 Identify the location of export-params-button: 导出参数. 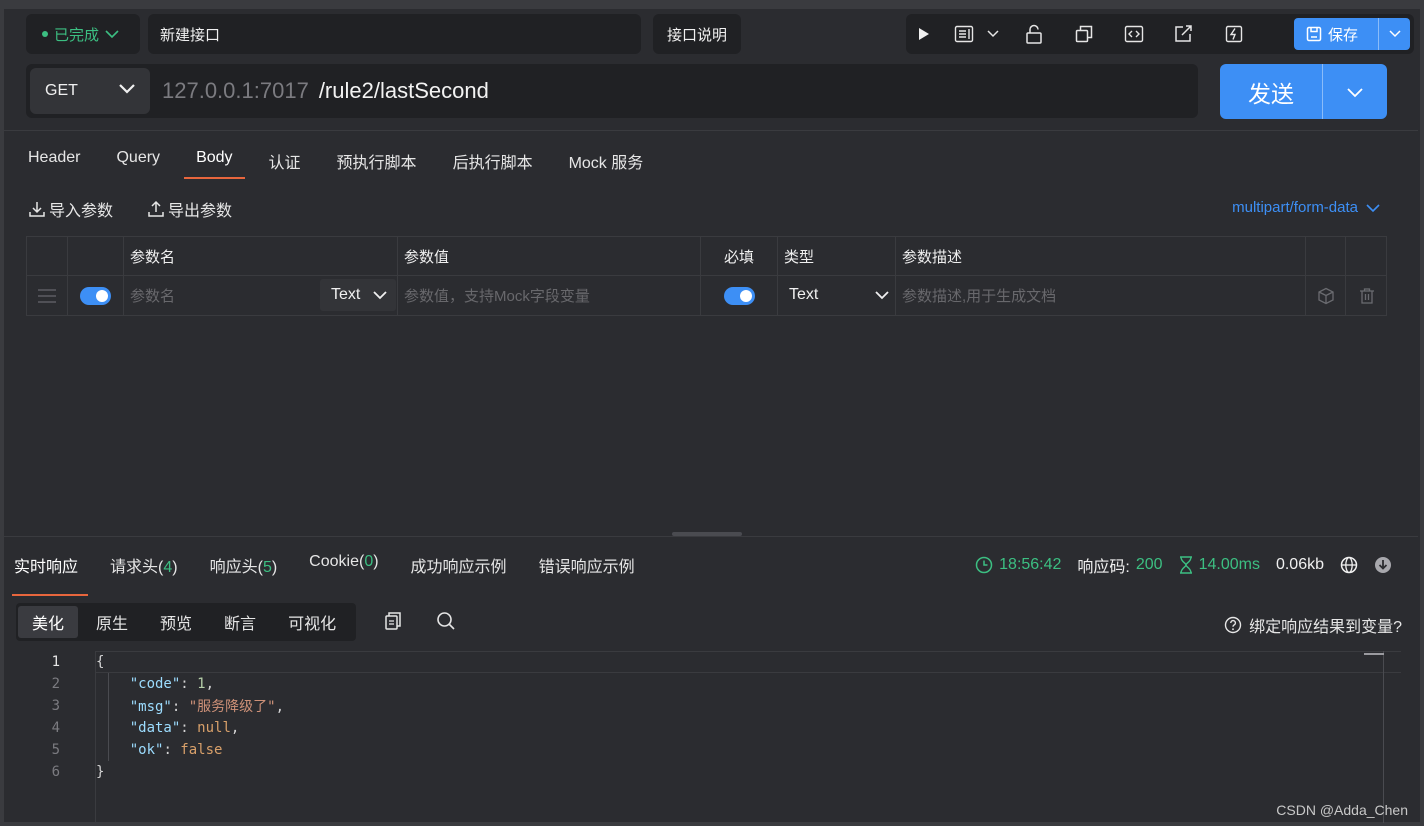
(189, 209).